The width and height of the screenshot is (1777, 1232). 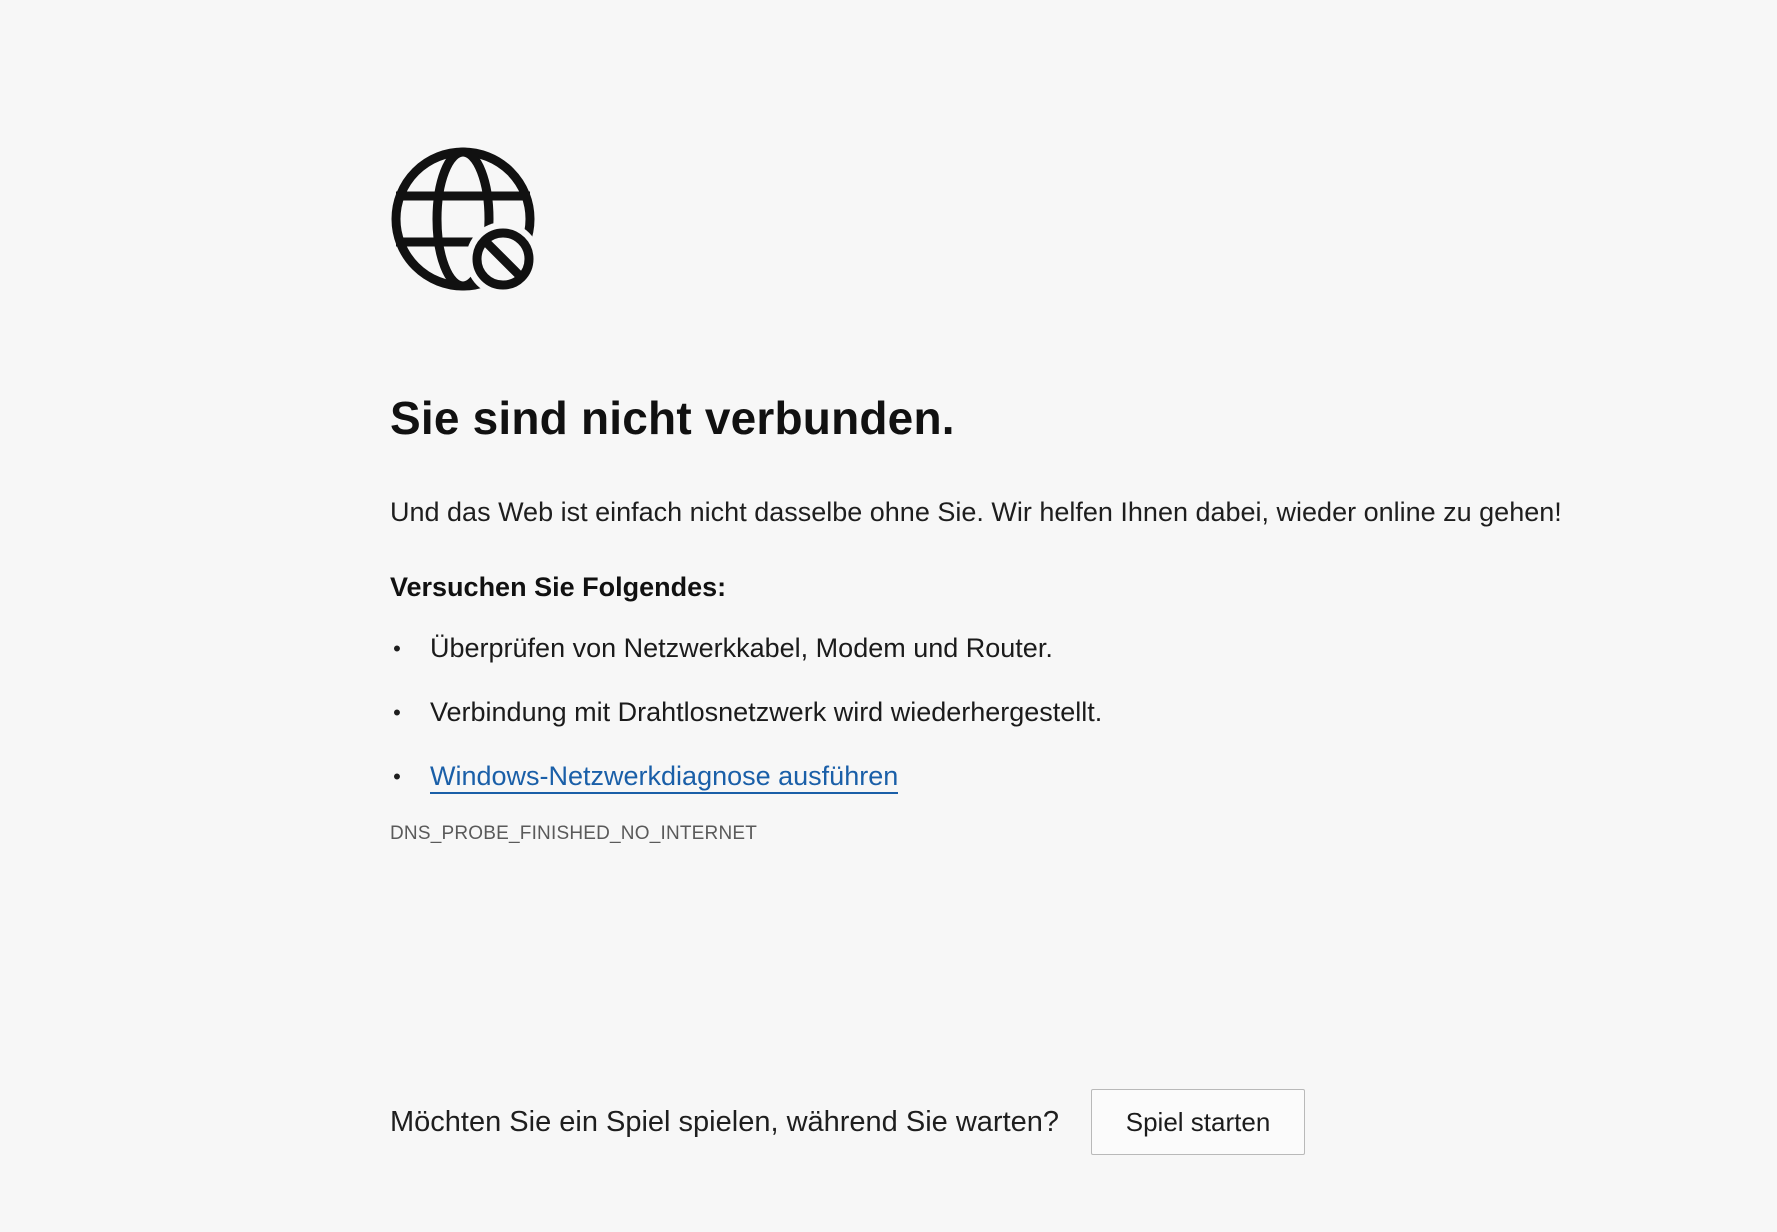 What do you see at coordinates (672, 418) in the screenshot?
I see `page-title: Sie sind nicht verbunden.` at bounding box center [672, 418].